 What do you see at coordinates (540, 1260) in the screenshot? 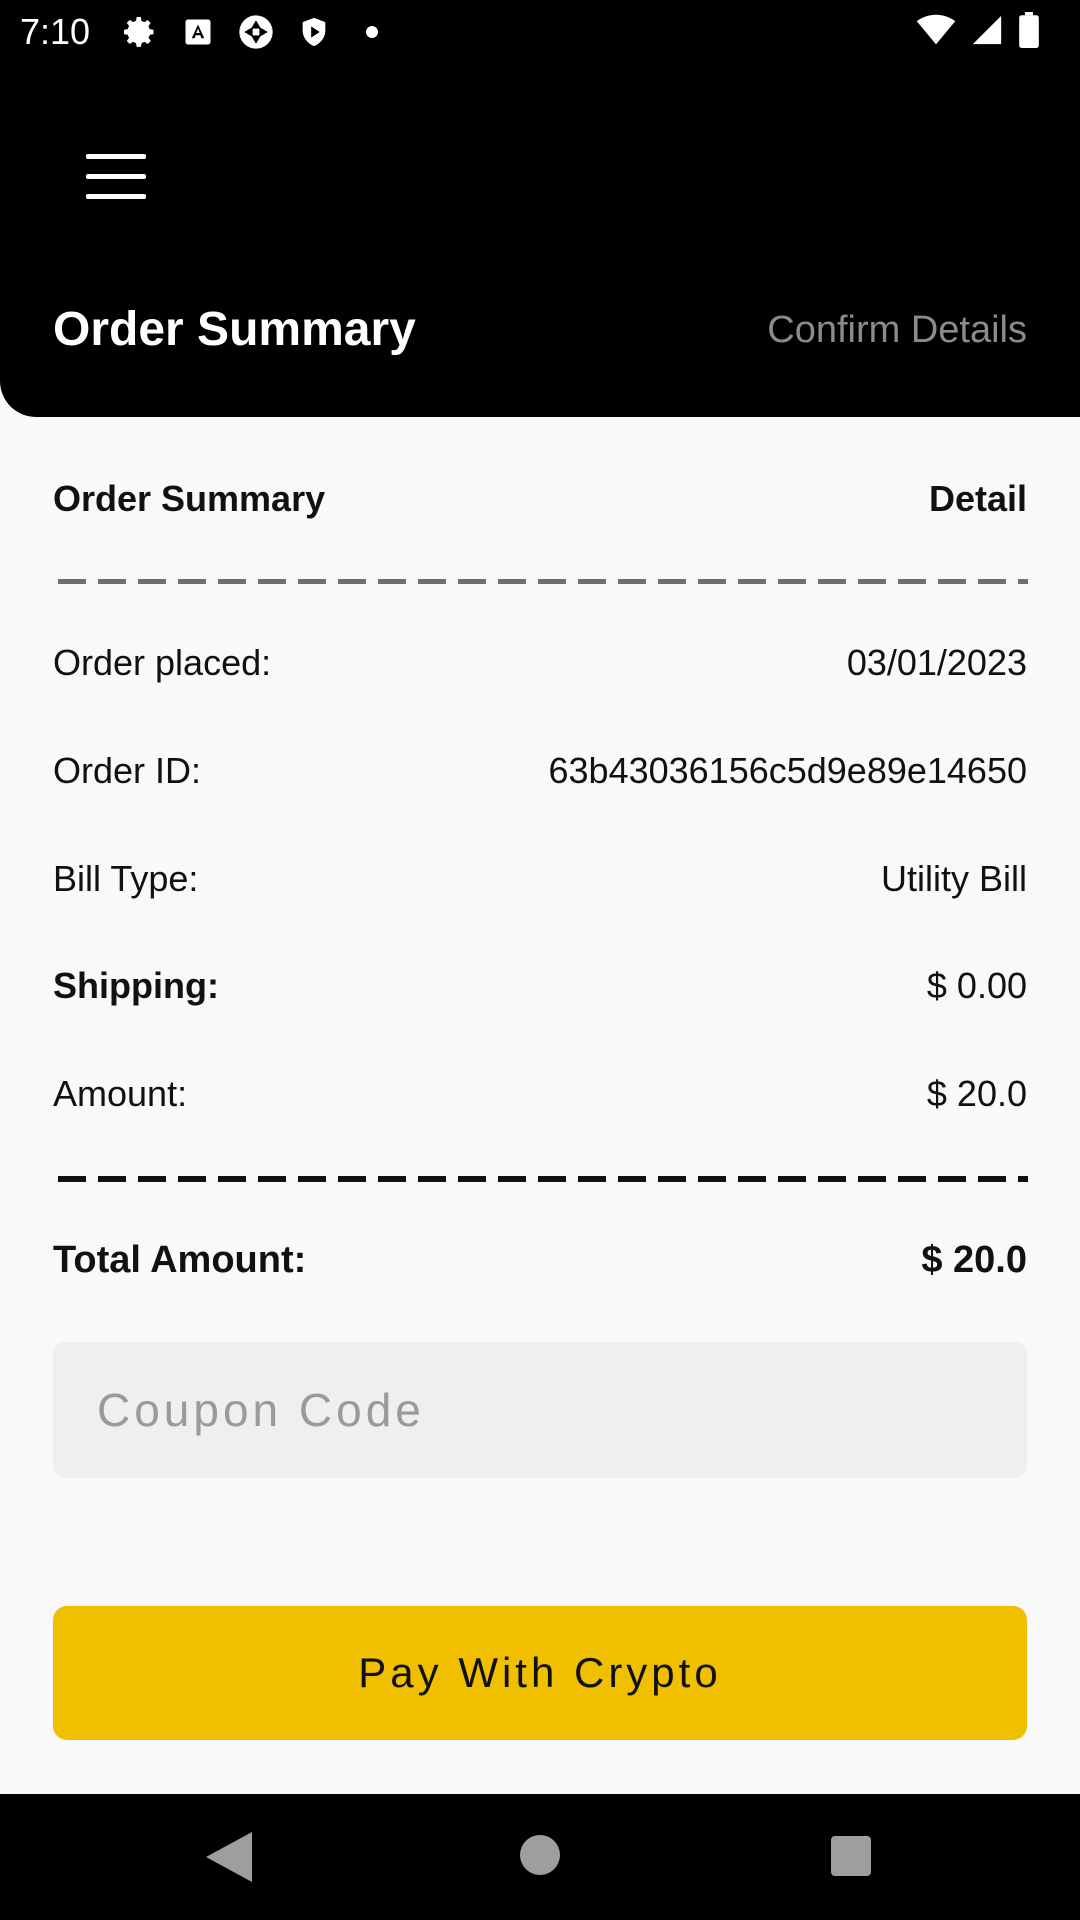
I see `summary-row-total: Total Amount: $ 20.0` at bounding box center [540, 1260].